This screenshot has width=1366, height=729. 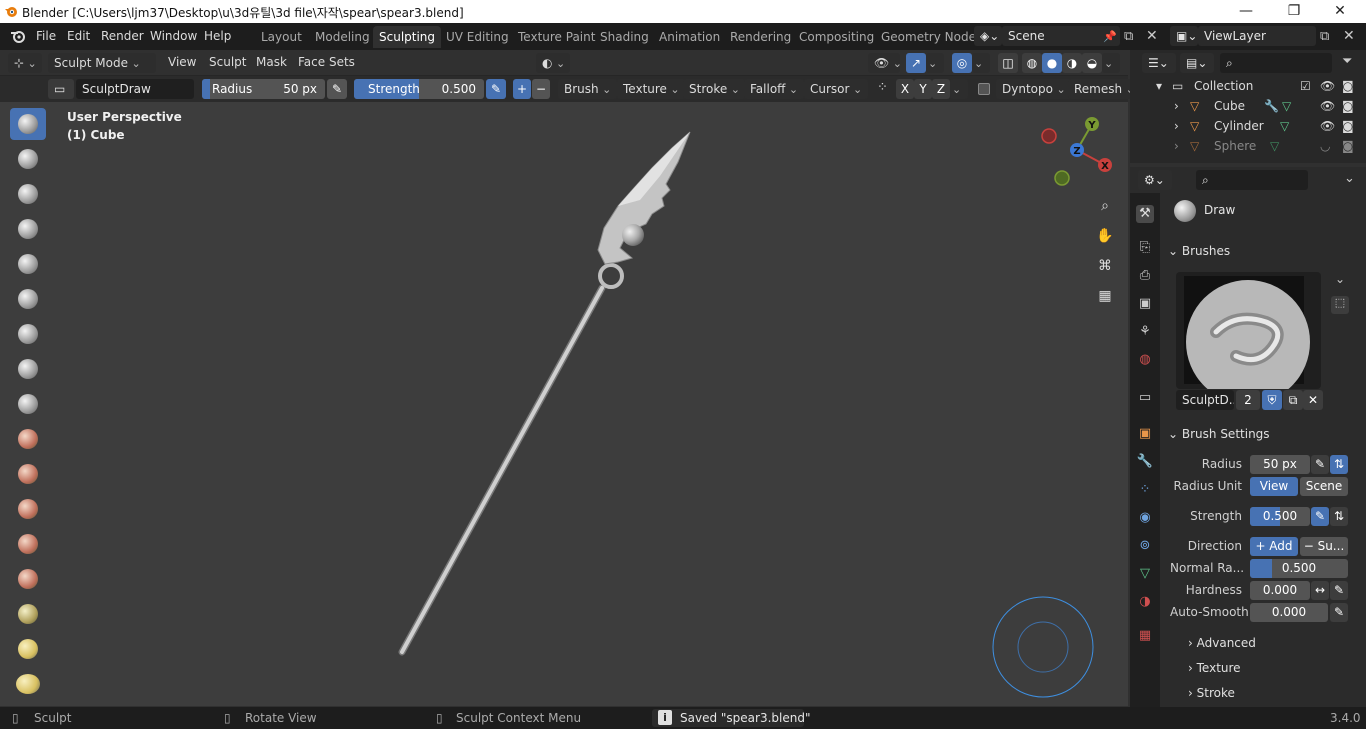 What do you see at coordinates (962, 63) in the screenshot?
I see `overlay-toggle-button: ◎` at bounding box center [962, 63].